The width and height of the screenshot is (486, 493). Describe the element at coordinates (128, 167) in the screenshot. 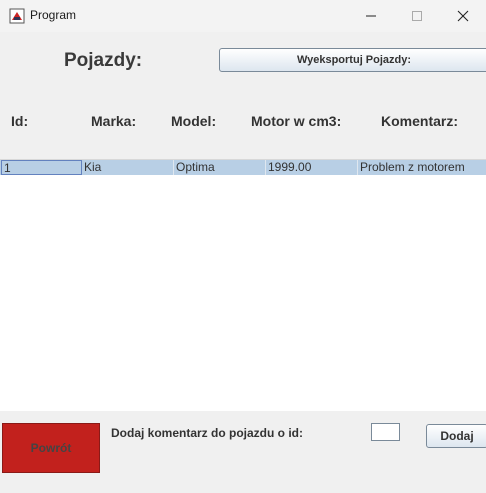

I see `cell-brand: Kia` at that location.